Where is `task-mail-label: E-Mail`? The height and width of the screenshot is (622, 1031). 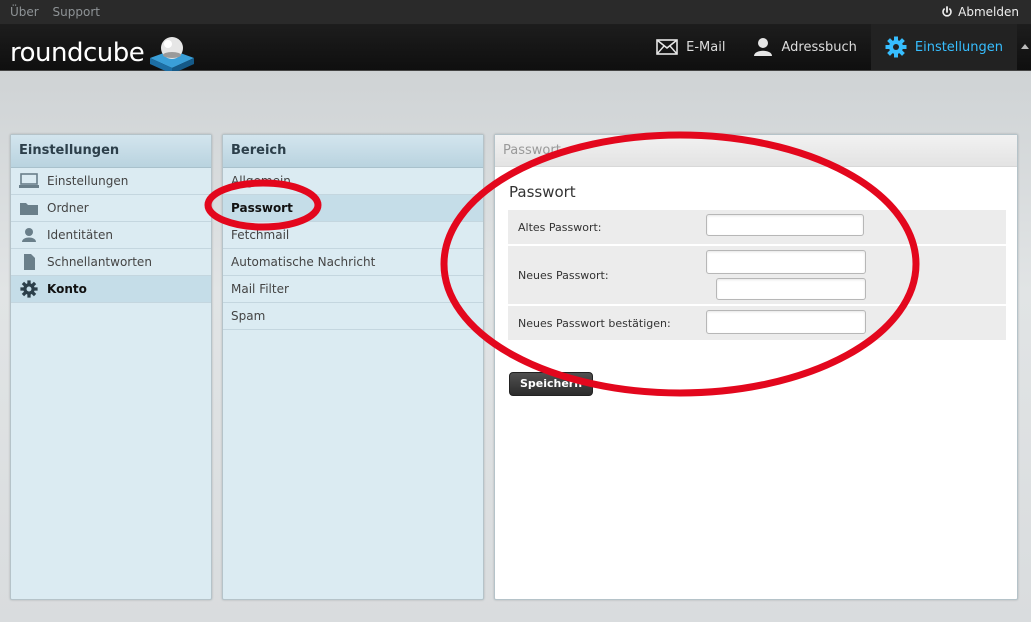 task-mail-label: E-Mail is located at coordinates (706, 47).